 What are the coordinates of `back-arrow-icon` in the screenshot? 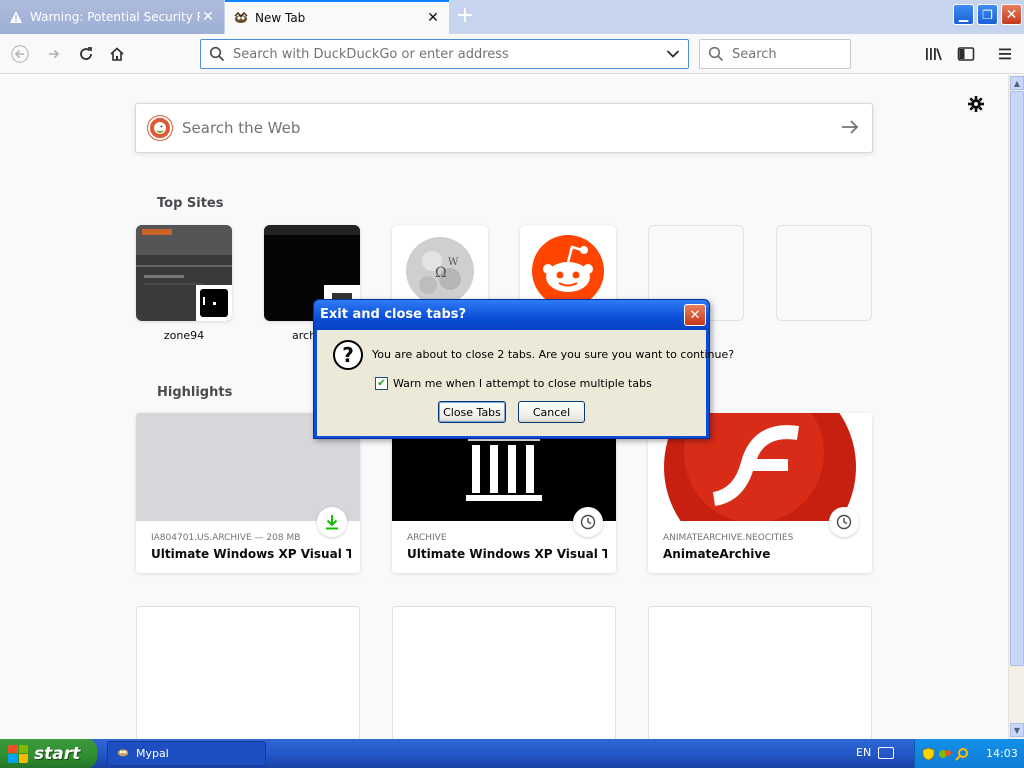 It's located at (20, 54).